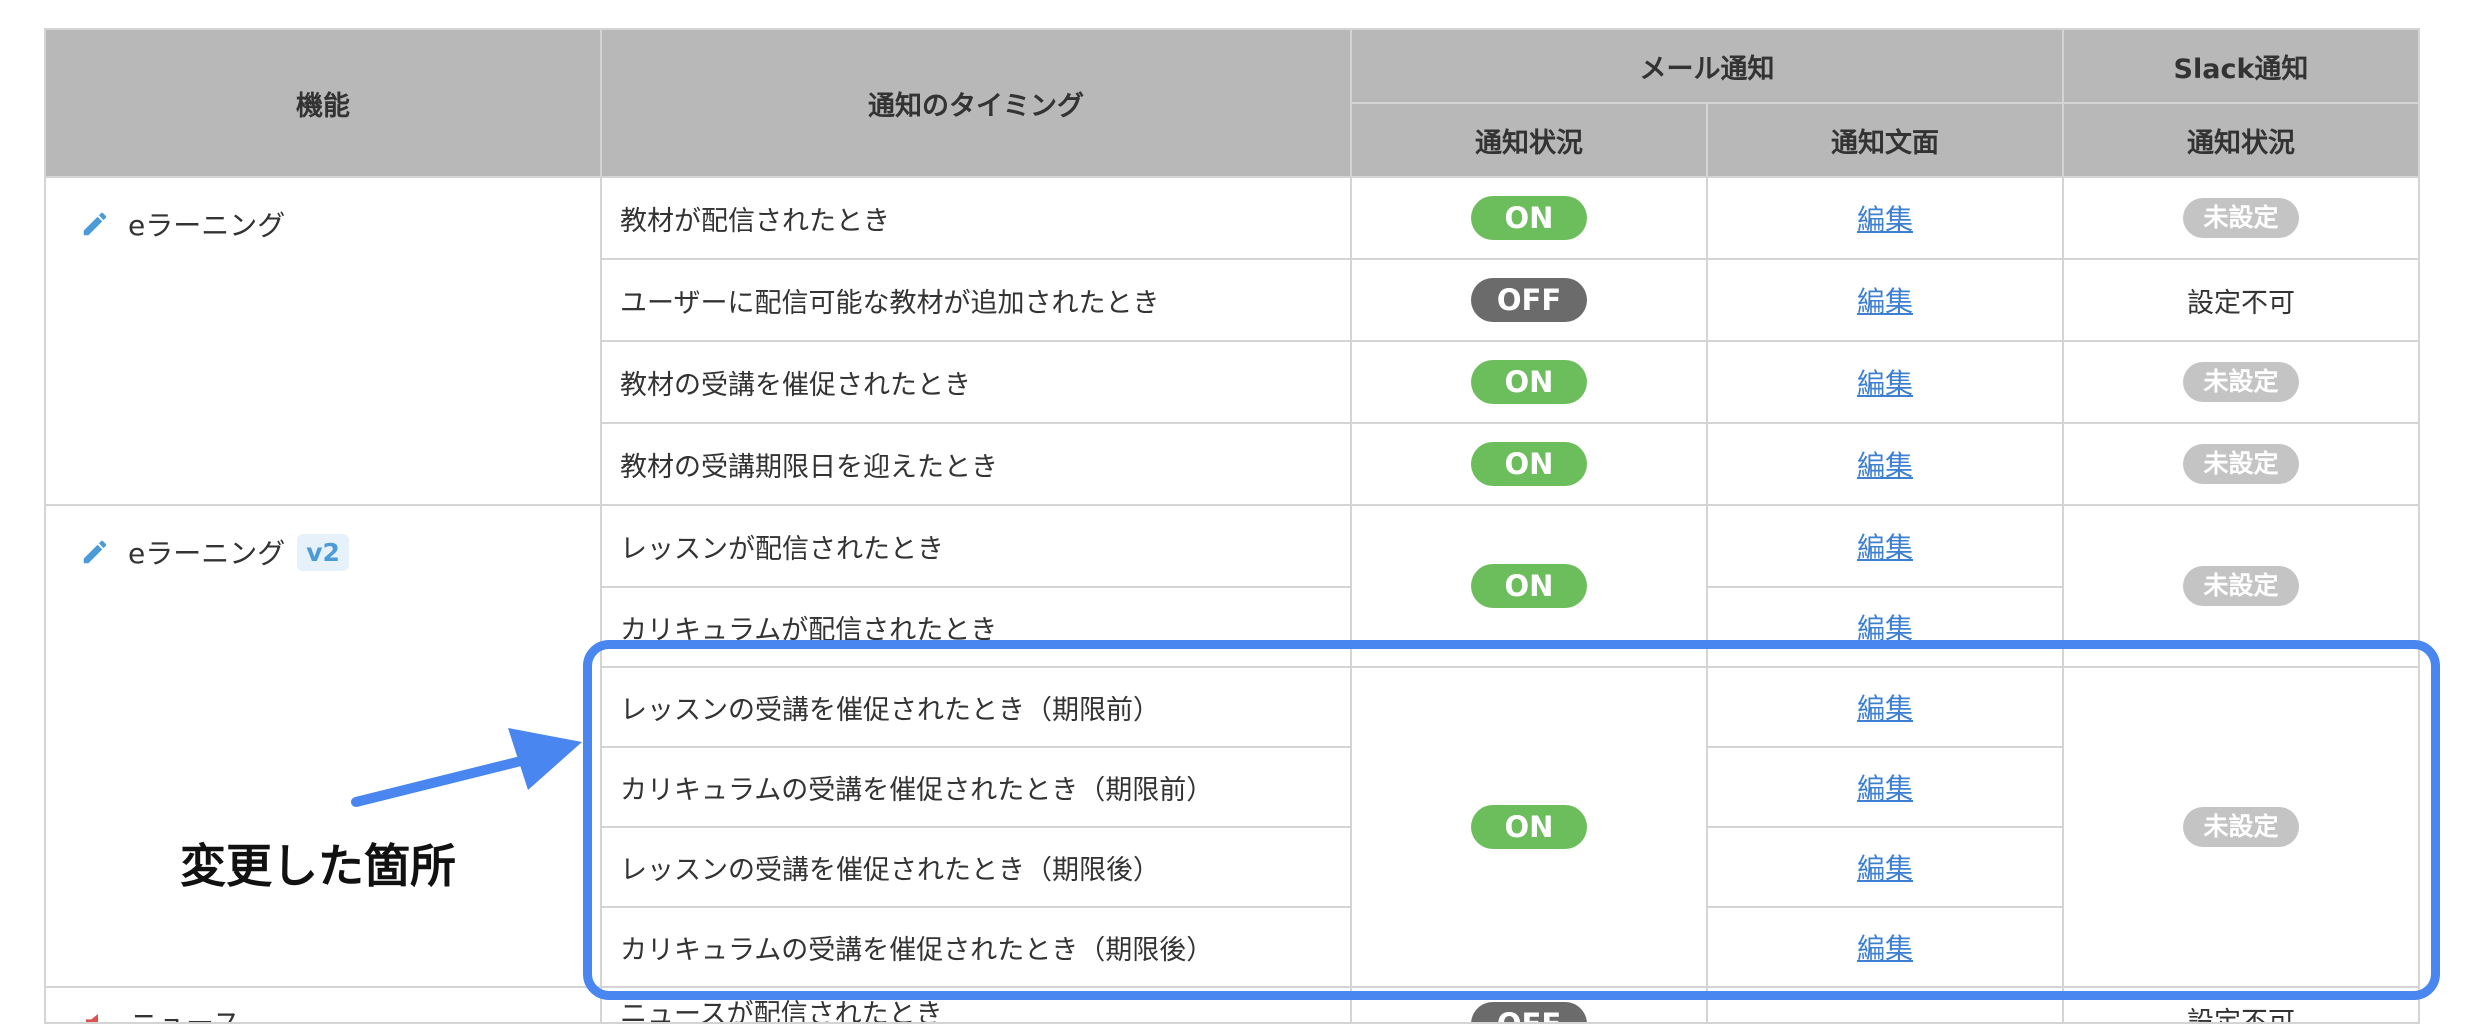 The image size is (2470, 1025). Describe the element at coordinates (1529, 140) in the screenshot. I see `header-mail-status: 通知状況` at that location.